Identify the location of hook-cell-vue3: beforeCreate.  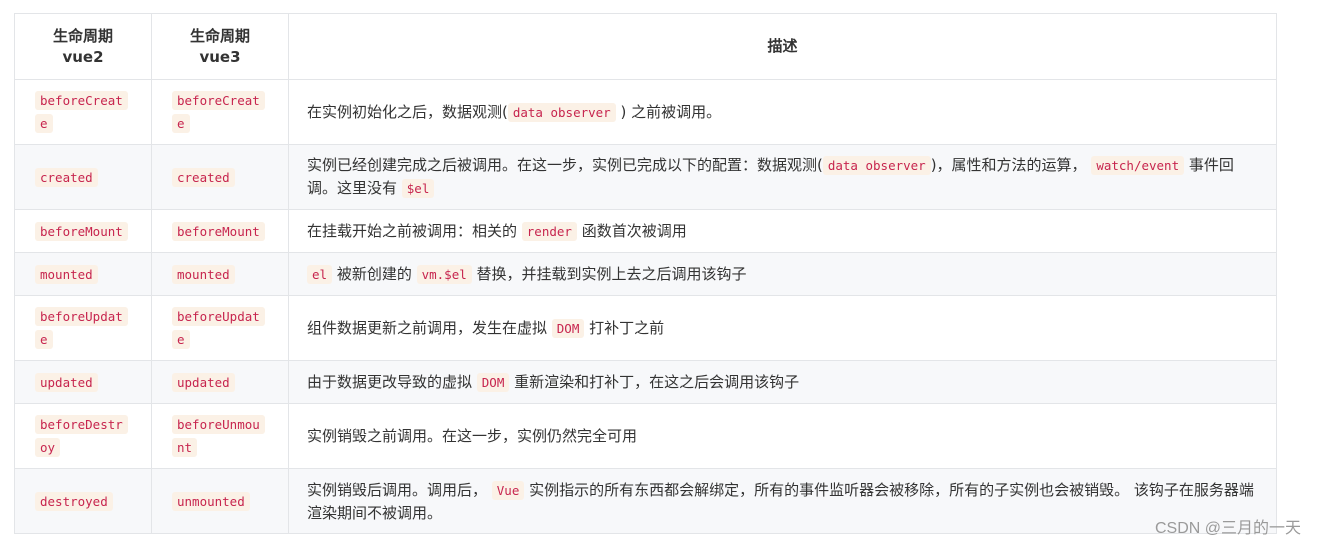
(220, 112).